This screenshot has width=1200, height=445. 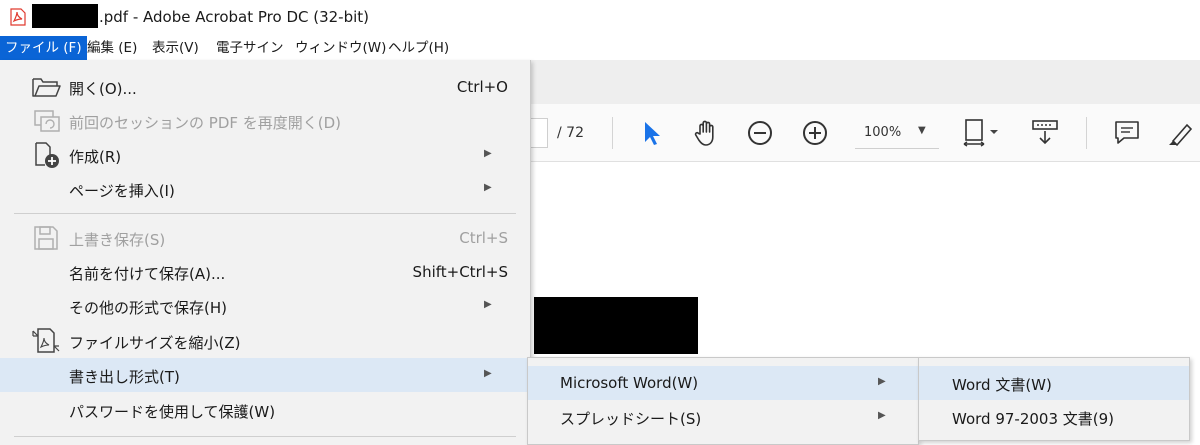 I want to click on menu-item-label: その他の形式で保存(H), so click(x=148, y=308).